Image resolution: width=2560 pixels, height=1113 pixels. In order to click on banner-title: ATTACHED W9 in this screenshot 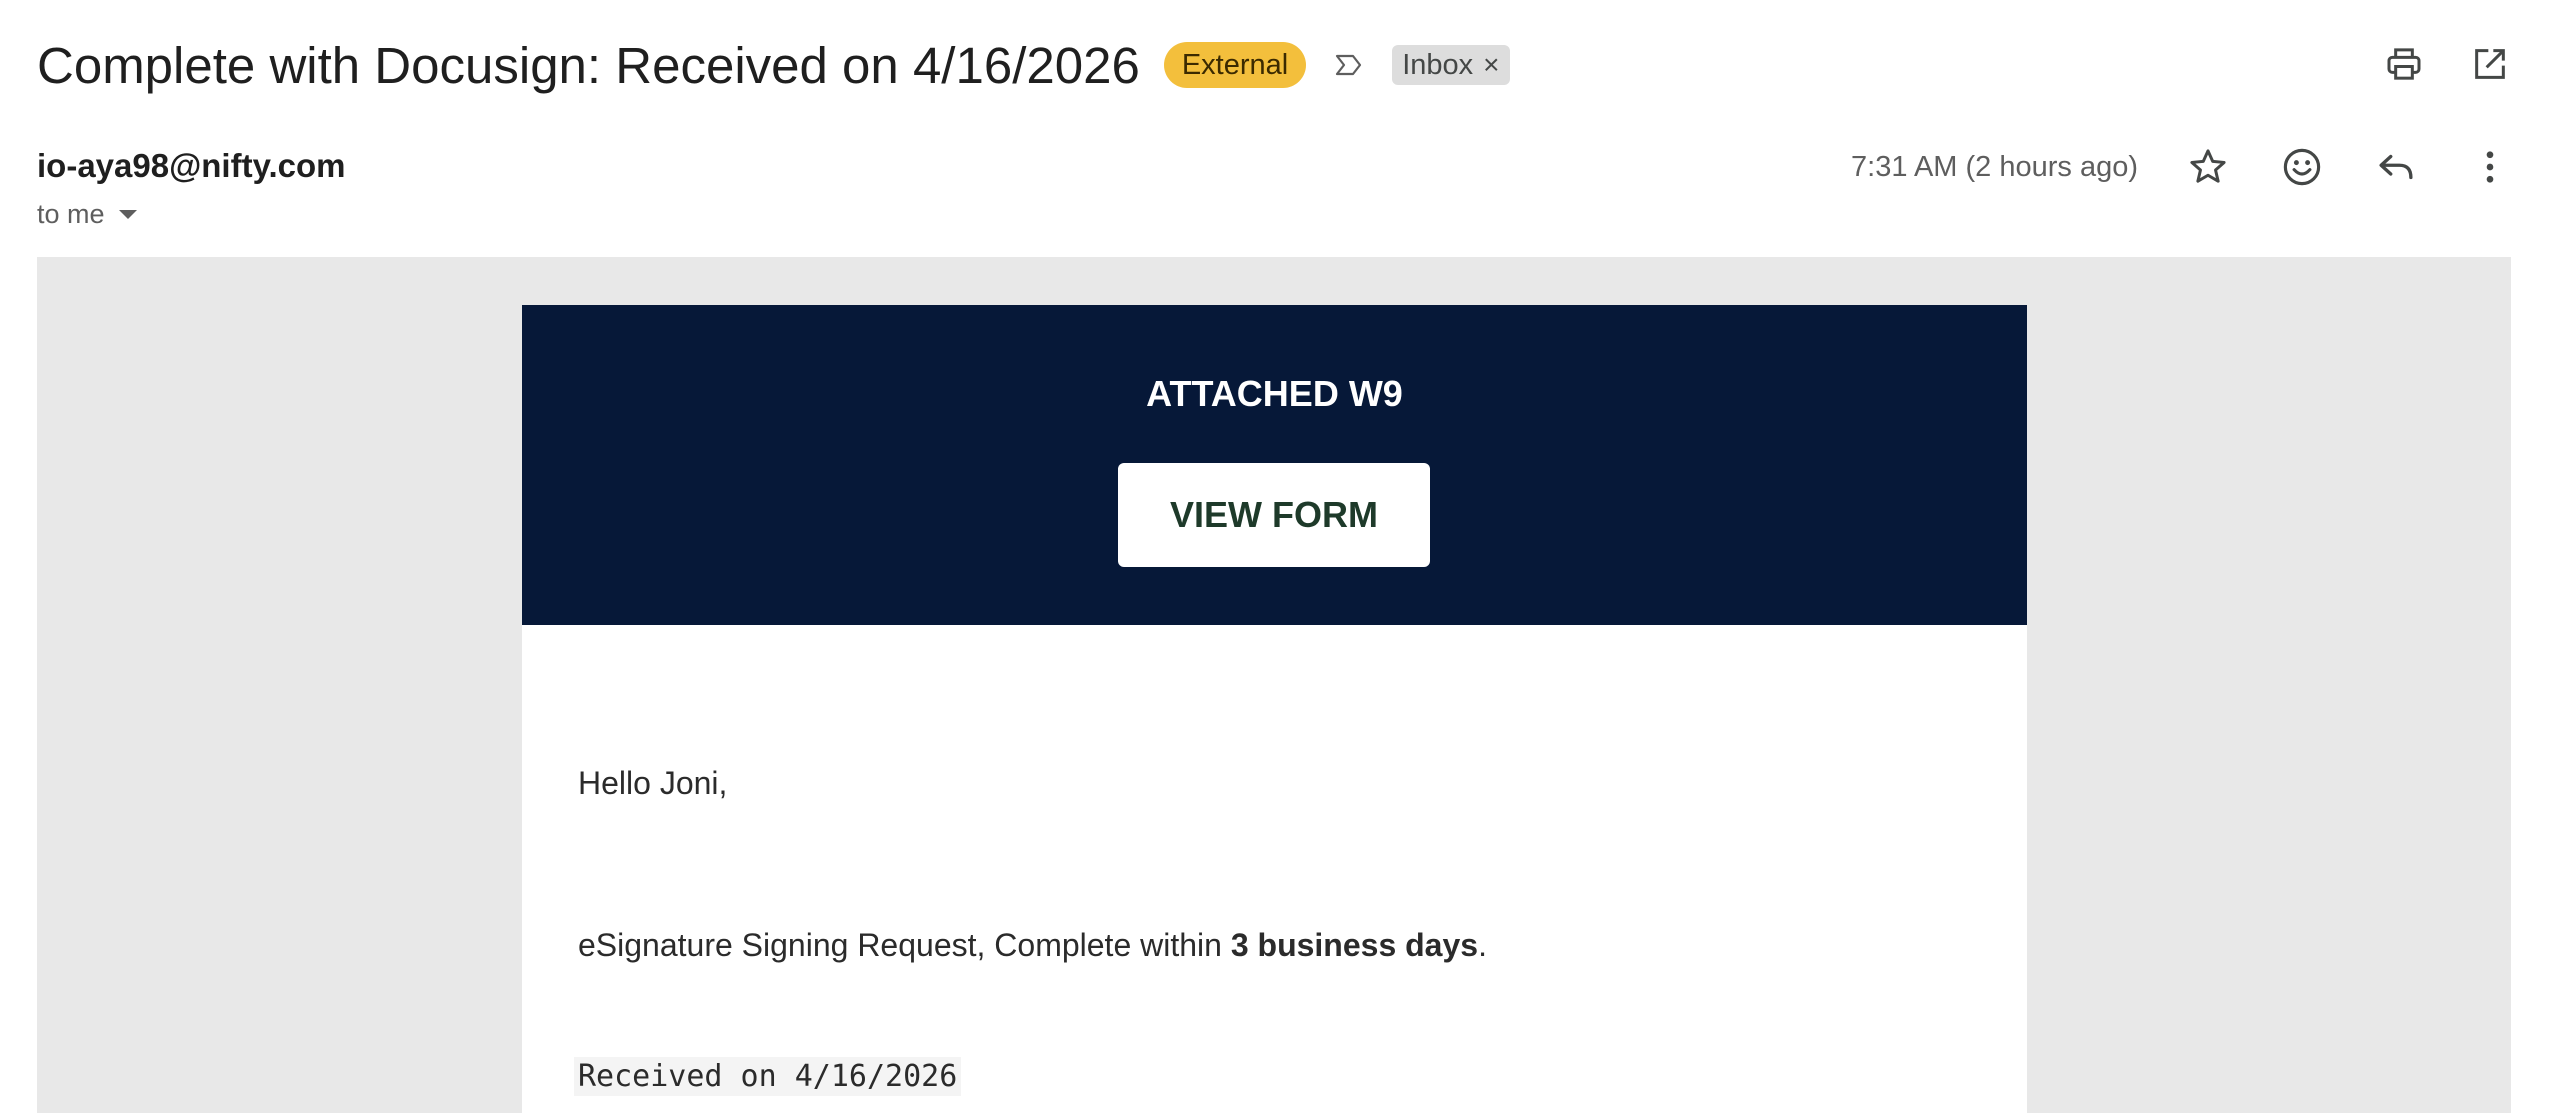, I will do `click(1274, 393)`.